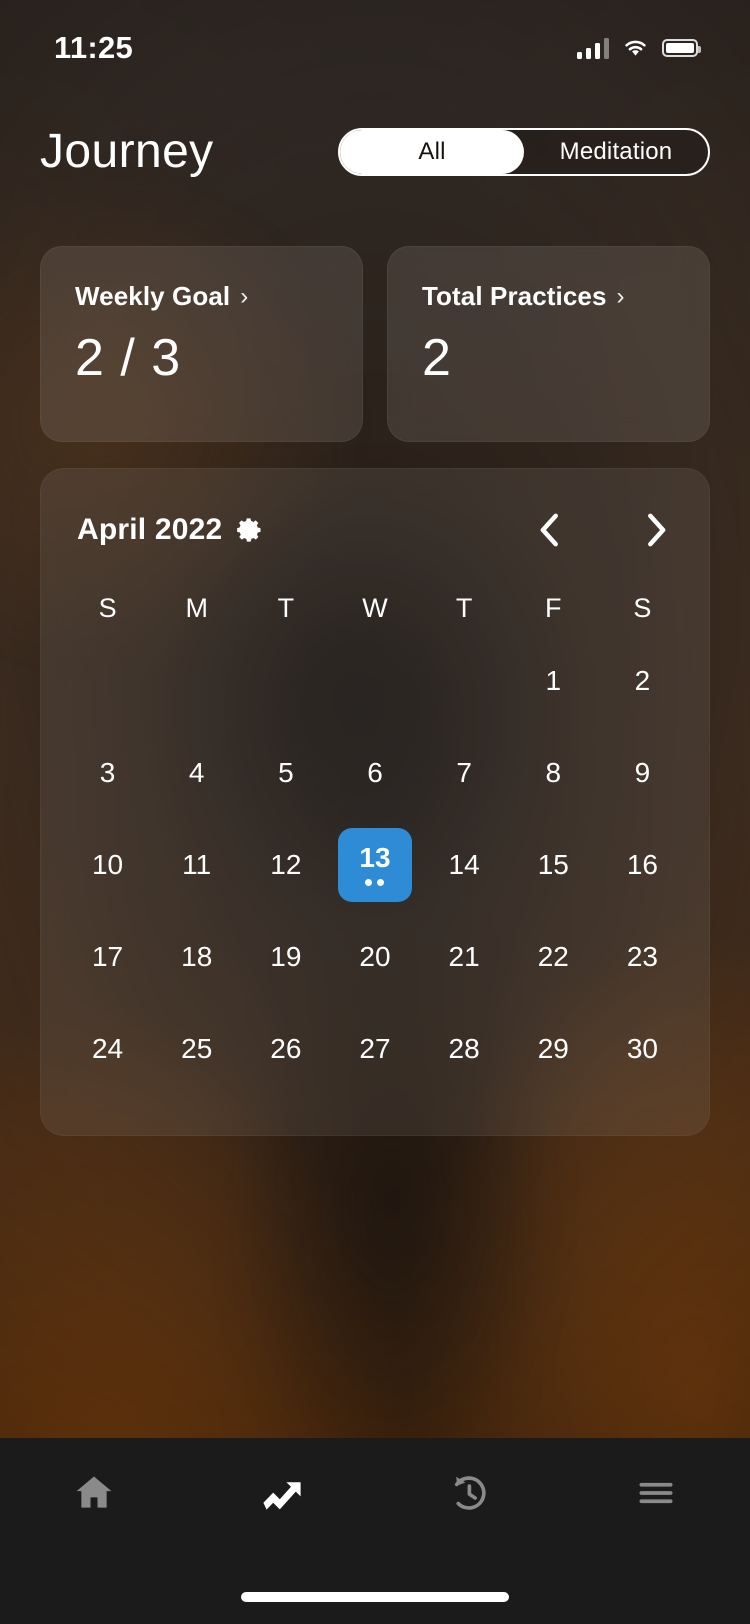 This screenshot has height=1624, width=750. What do you see at coordinates (464, 865) in the screenshot?
I see `calendar-day: 14` at bounding box center [464, 865].